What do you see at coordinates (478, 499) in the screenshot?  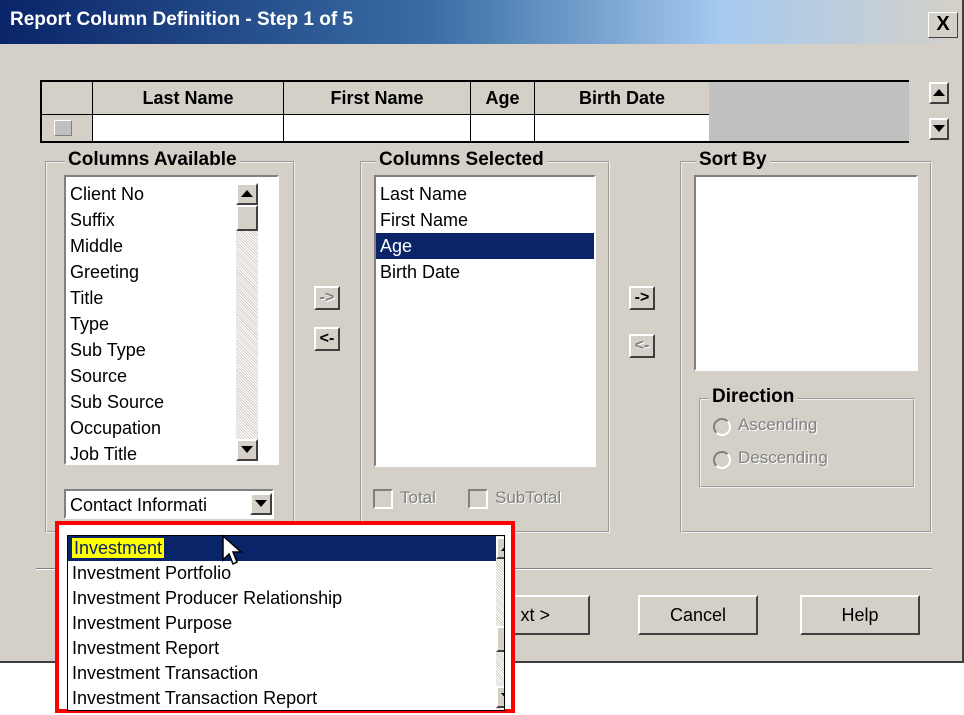 I see `subtotal-checkbox` at bounding box center [478, 499].